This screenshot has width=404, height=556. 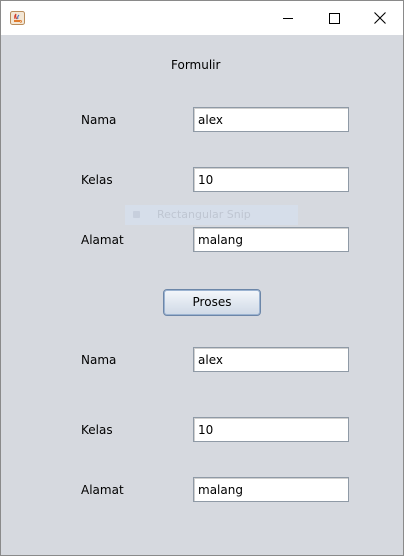 I want to click on rectangular-snip-overlay: Rectangular Snip, so click(x=211, y=215).